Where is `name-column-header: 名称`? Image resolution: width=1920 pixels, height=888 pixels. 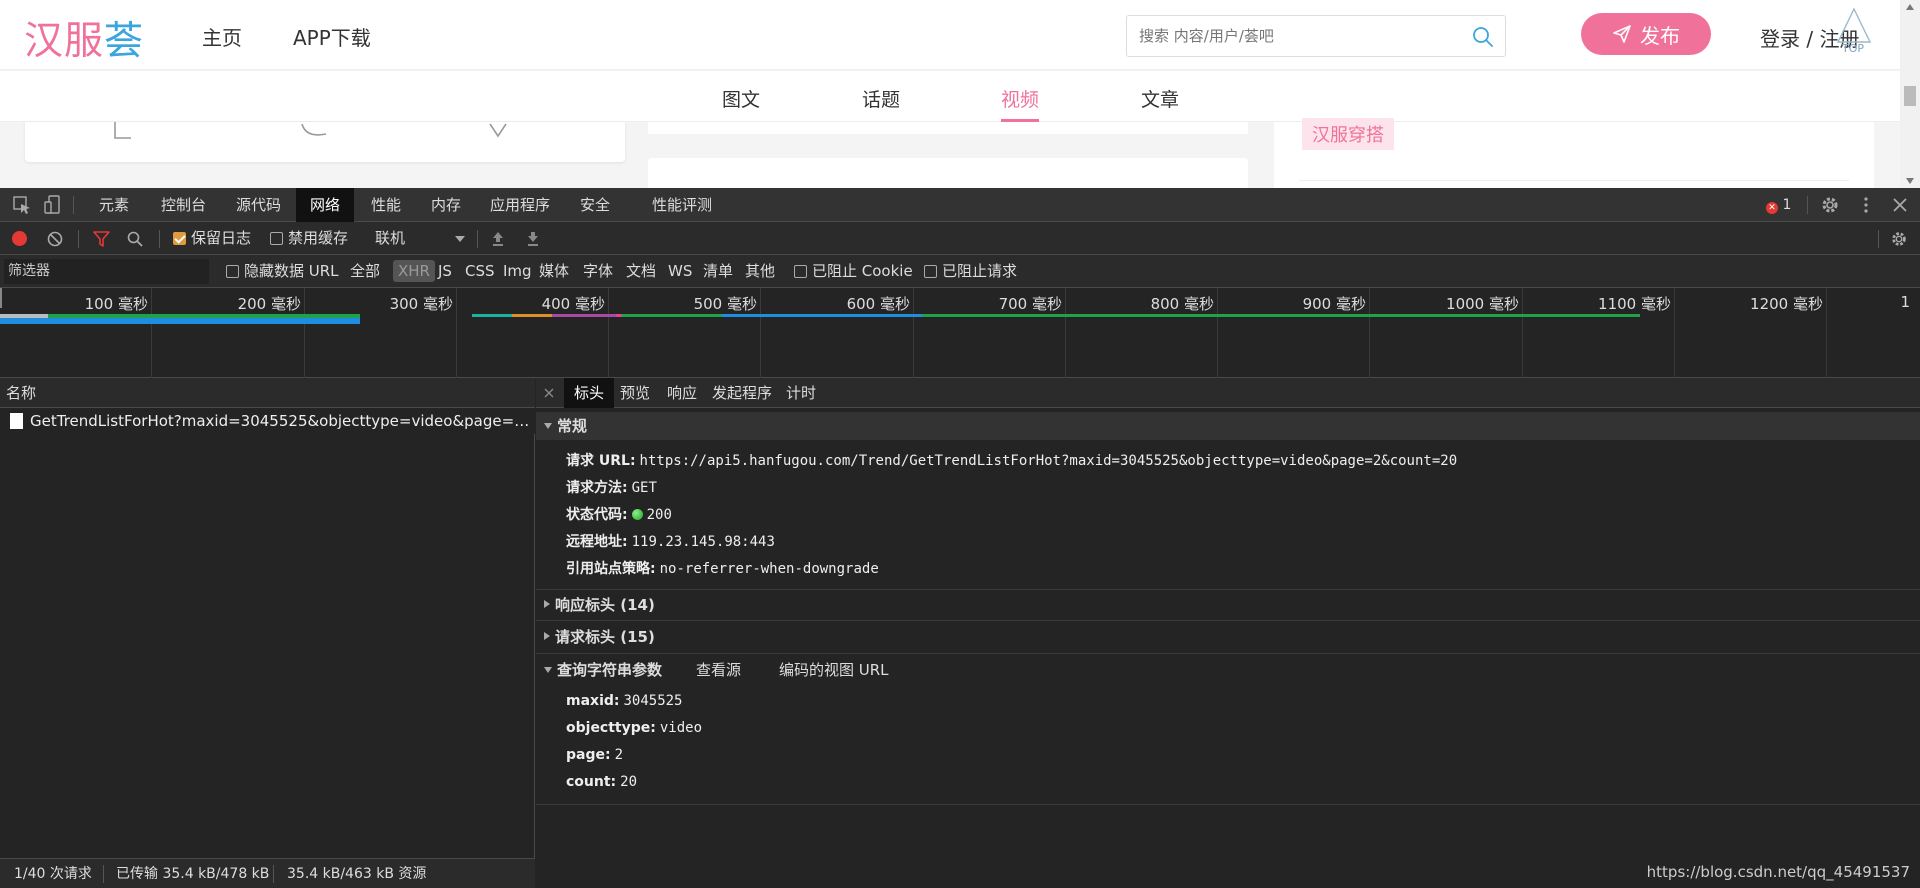
name-column-header: 名称 is located at coordinates (267, 393).